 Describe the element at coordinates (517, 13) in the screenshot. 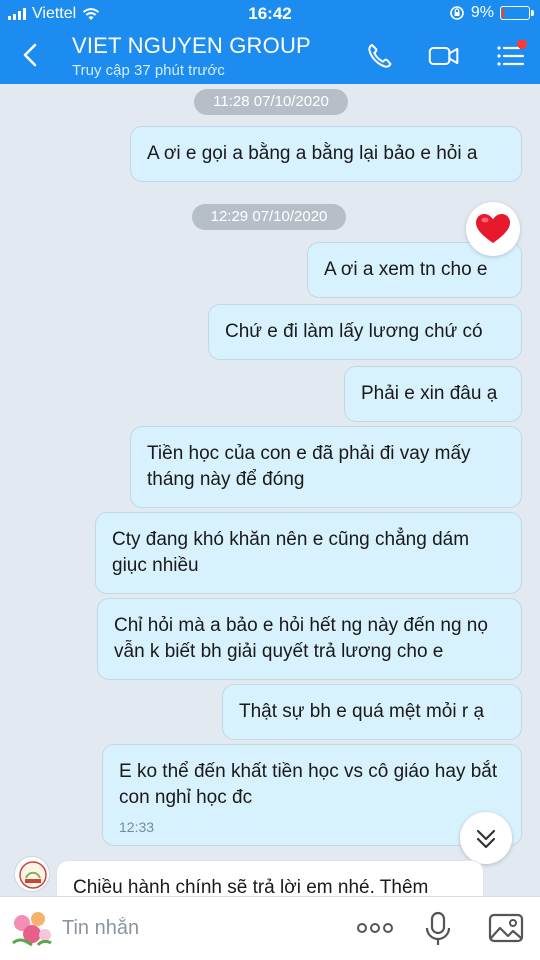

I see `battery-icon` at that location.